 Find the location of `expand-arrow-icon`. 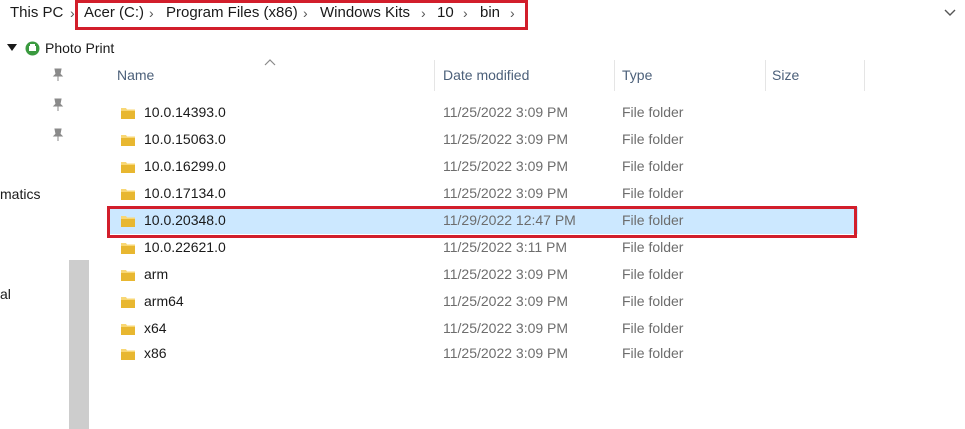

expand-arrow-icon is located at coordinates (12, 48).